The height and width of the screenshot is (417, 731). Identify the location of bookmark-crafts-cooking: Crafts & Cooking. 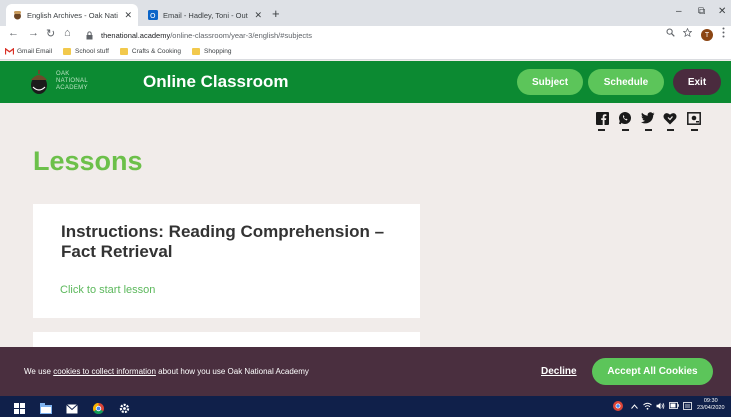
(150, 51).